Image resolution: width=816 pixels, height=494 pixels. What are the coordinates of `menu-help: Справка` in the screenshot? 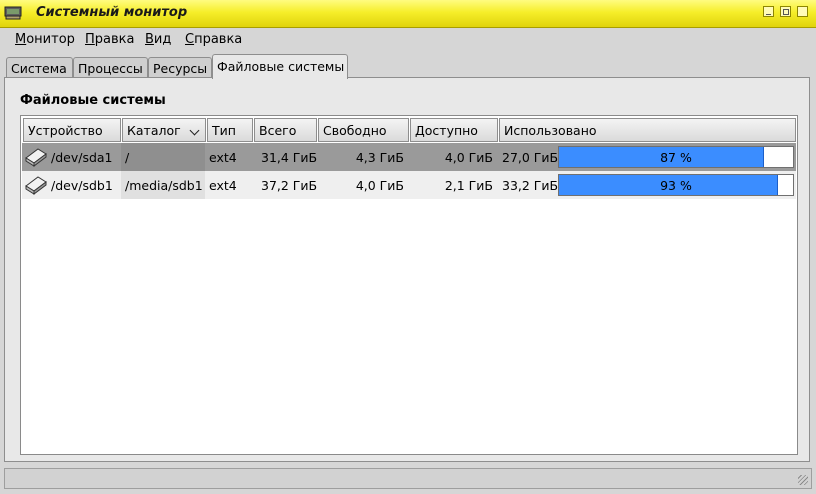 It's located at (213, 39).